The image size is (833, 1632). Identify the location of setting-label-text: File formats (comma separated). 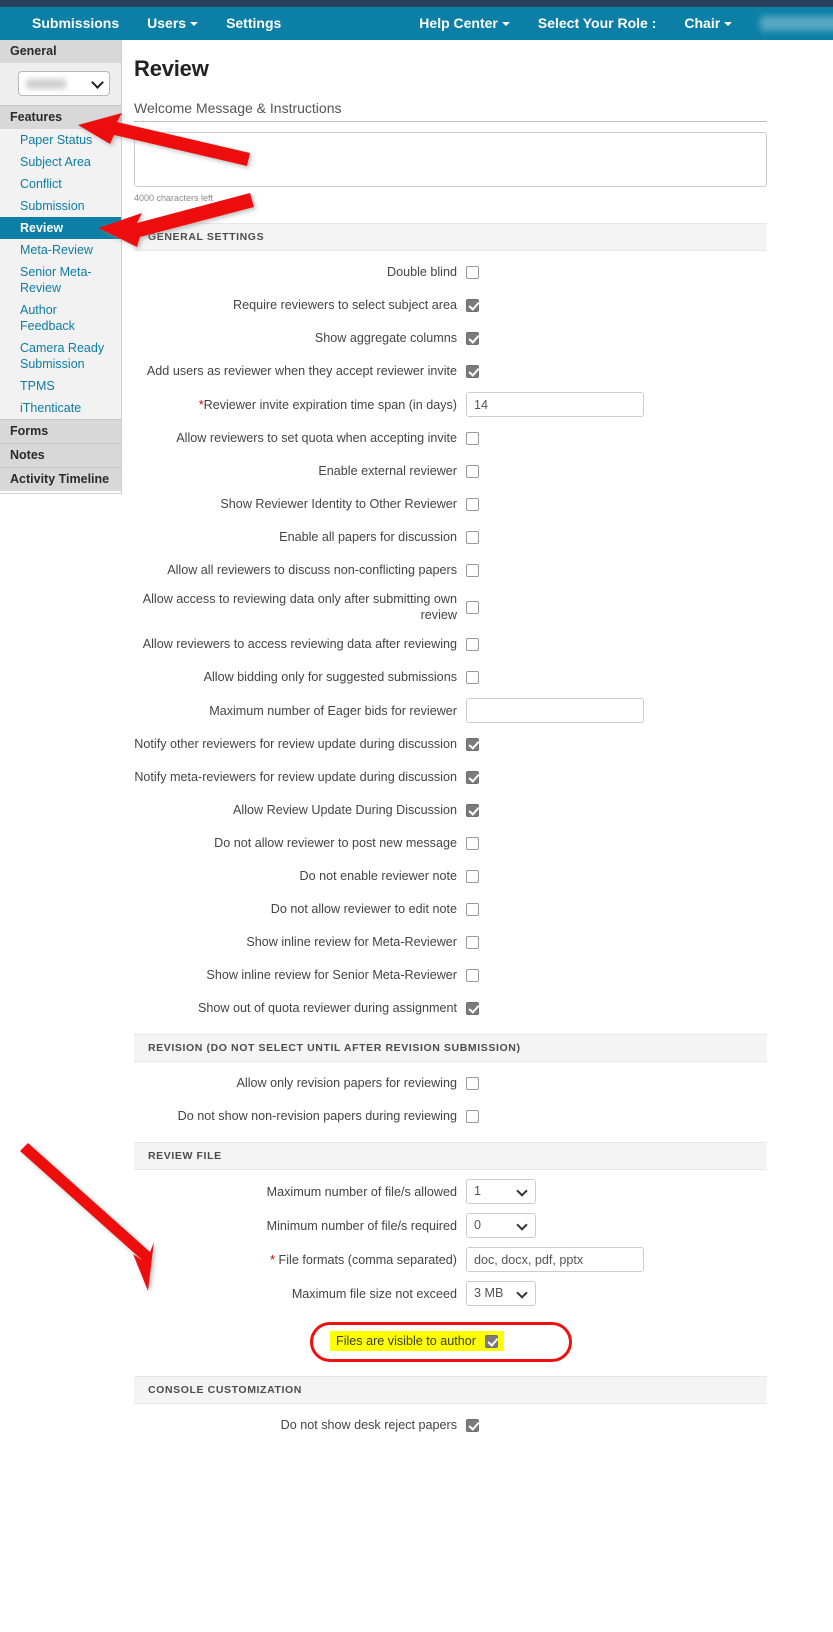
(367, 1259).